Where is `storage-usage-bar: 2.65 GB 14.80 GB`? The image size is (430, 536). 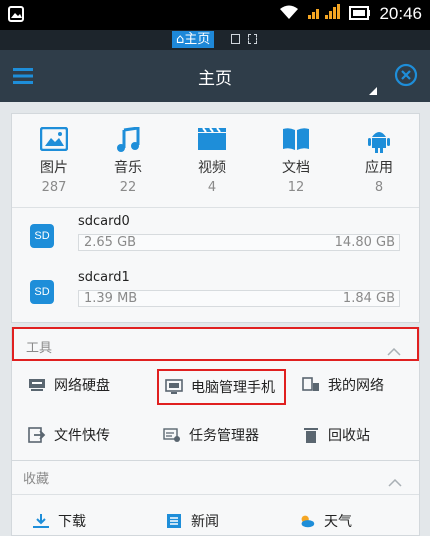
storage-usage-bar: 2.65 GB 14.80 GB is located at coordinates (239, 242).